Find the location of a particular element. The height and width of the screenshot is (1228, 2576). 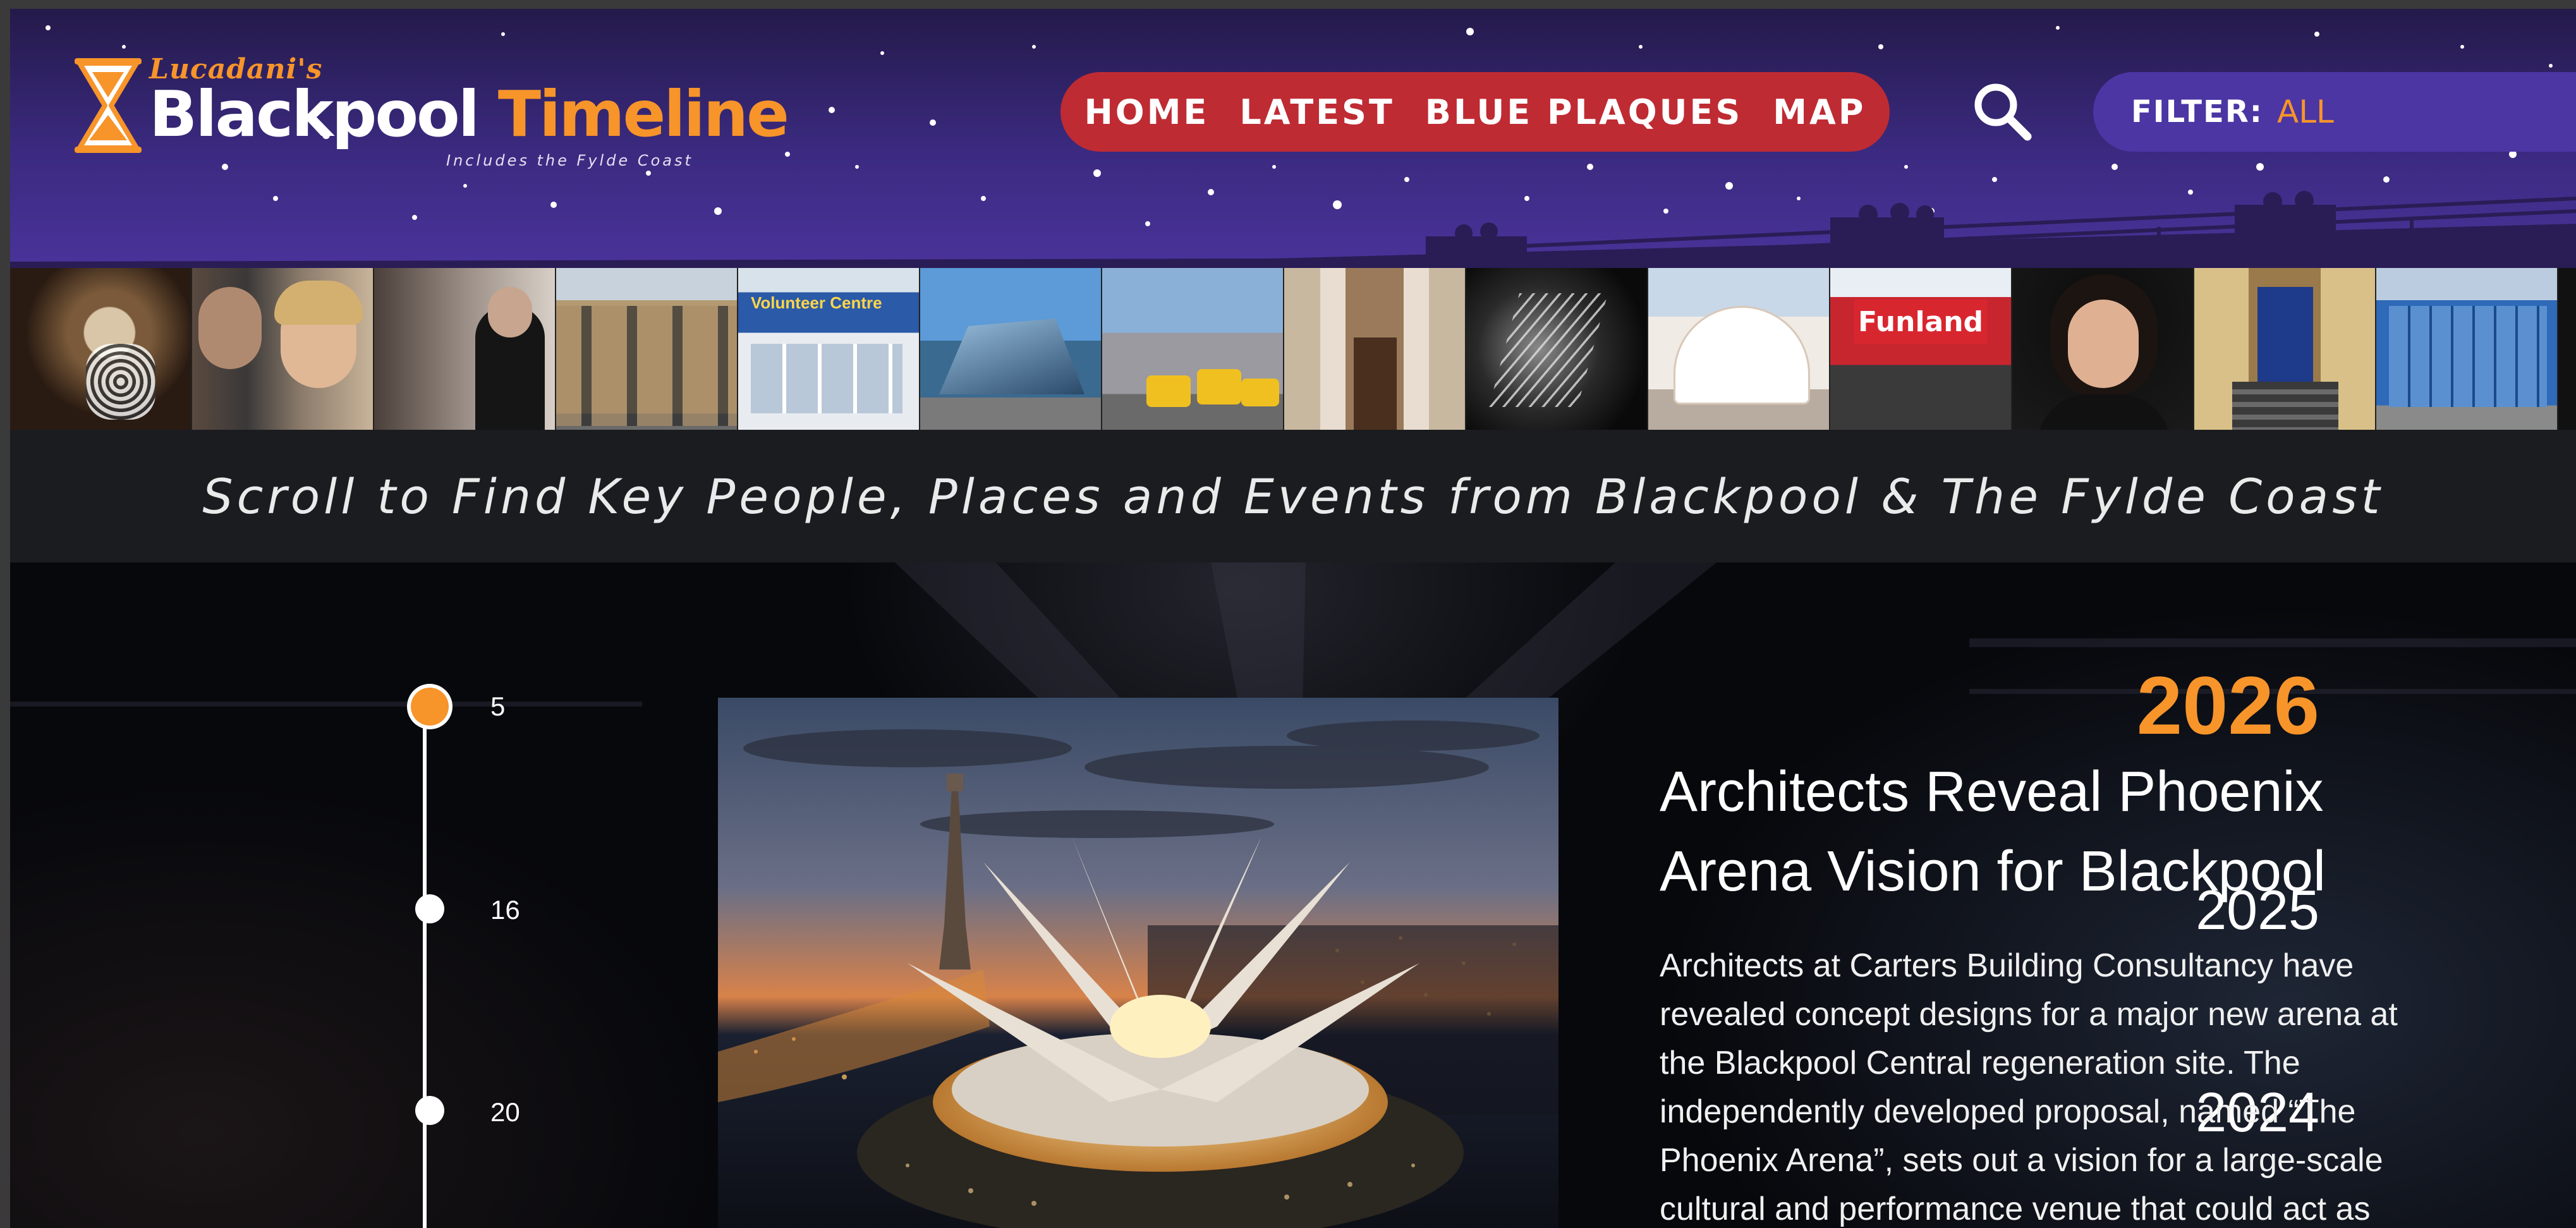

logo-title: Blackpool Timeline is located at coordinates (469, 114).